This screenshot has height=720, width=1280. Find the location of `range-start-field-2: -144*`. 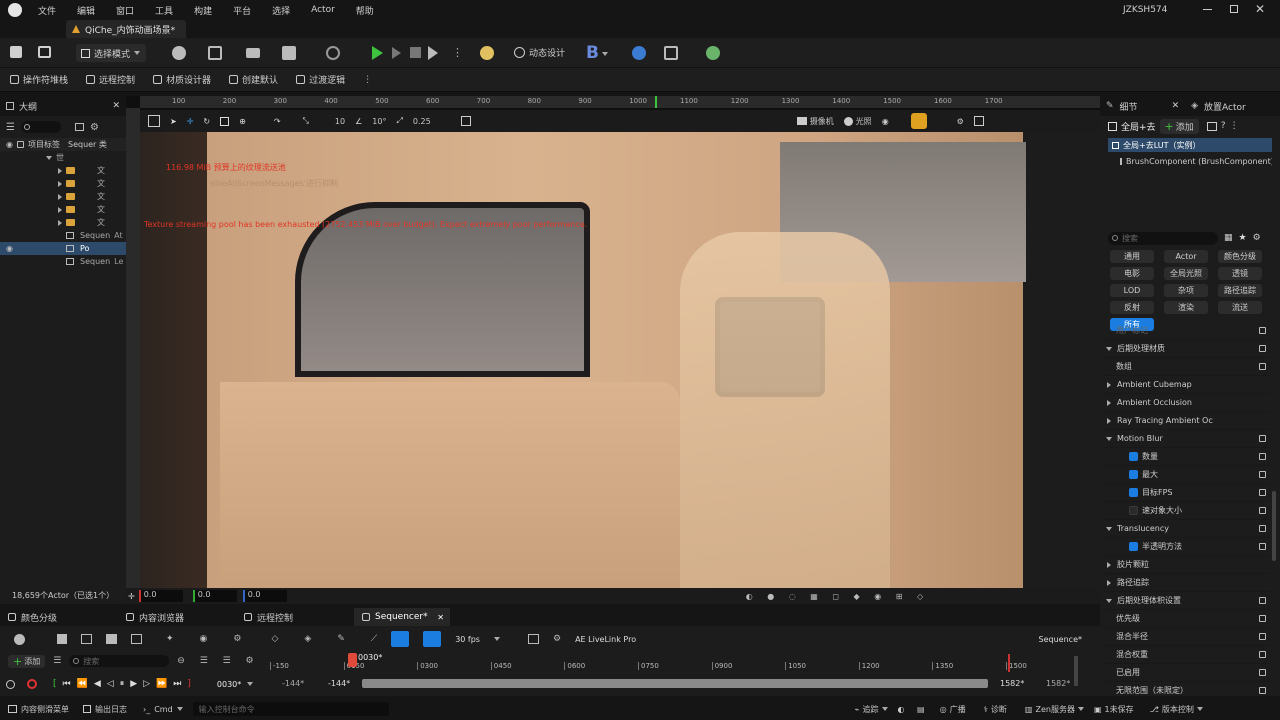

range-start-field-2: -144* is located at coordinates (339, 683).